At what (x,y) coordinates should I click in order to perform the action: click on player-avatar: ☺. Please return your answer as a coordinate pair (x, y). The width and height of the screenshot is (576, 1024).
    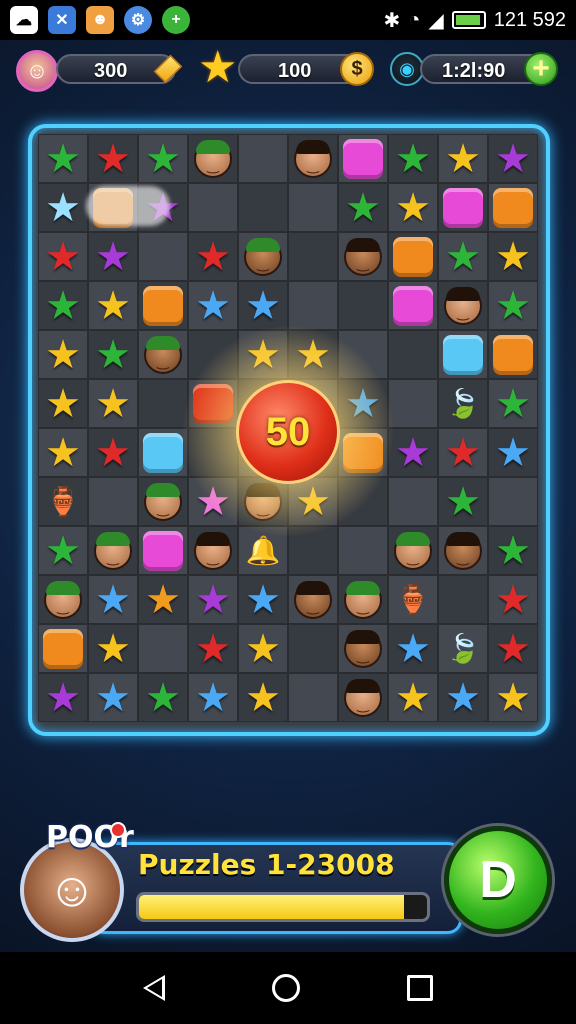
    Looking at the image, I should click on (37, 71).